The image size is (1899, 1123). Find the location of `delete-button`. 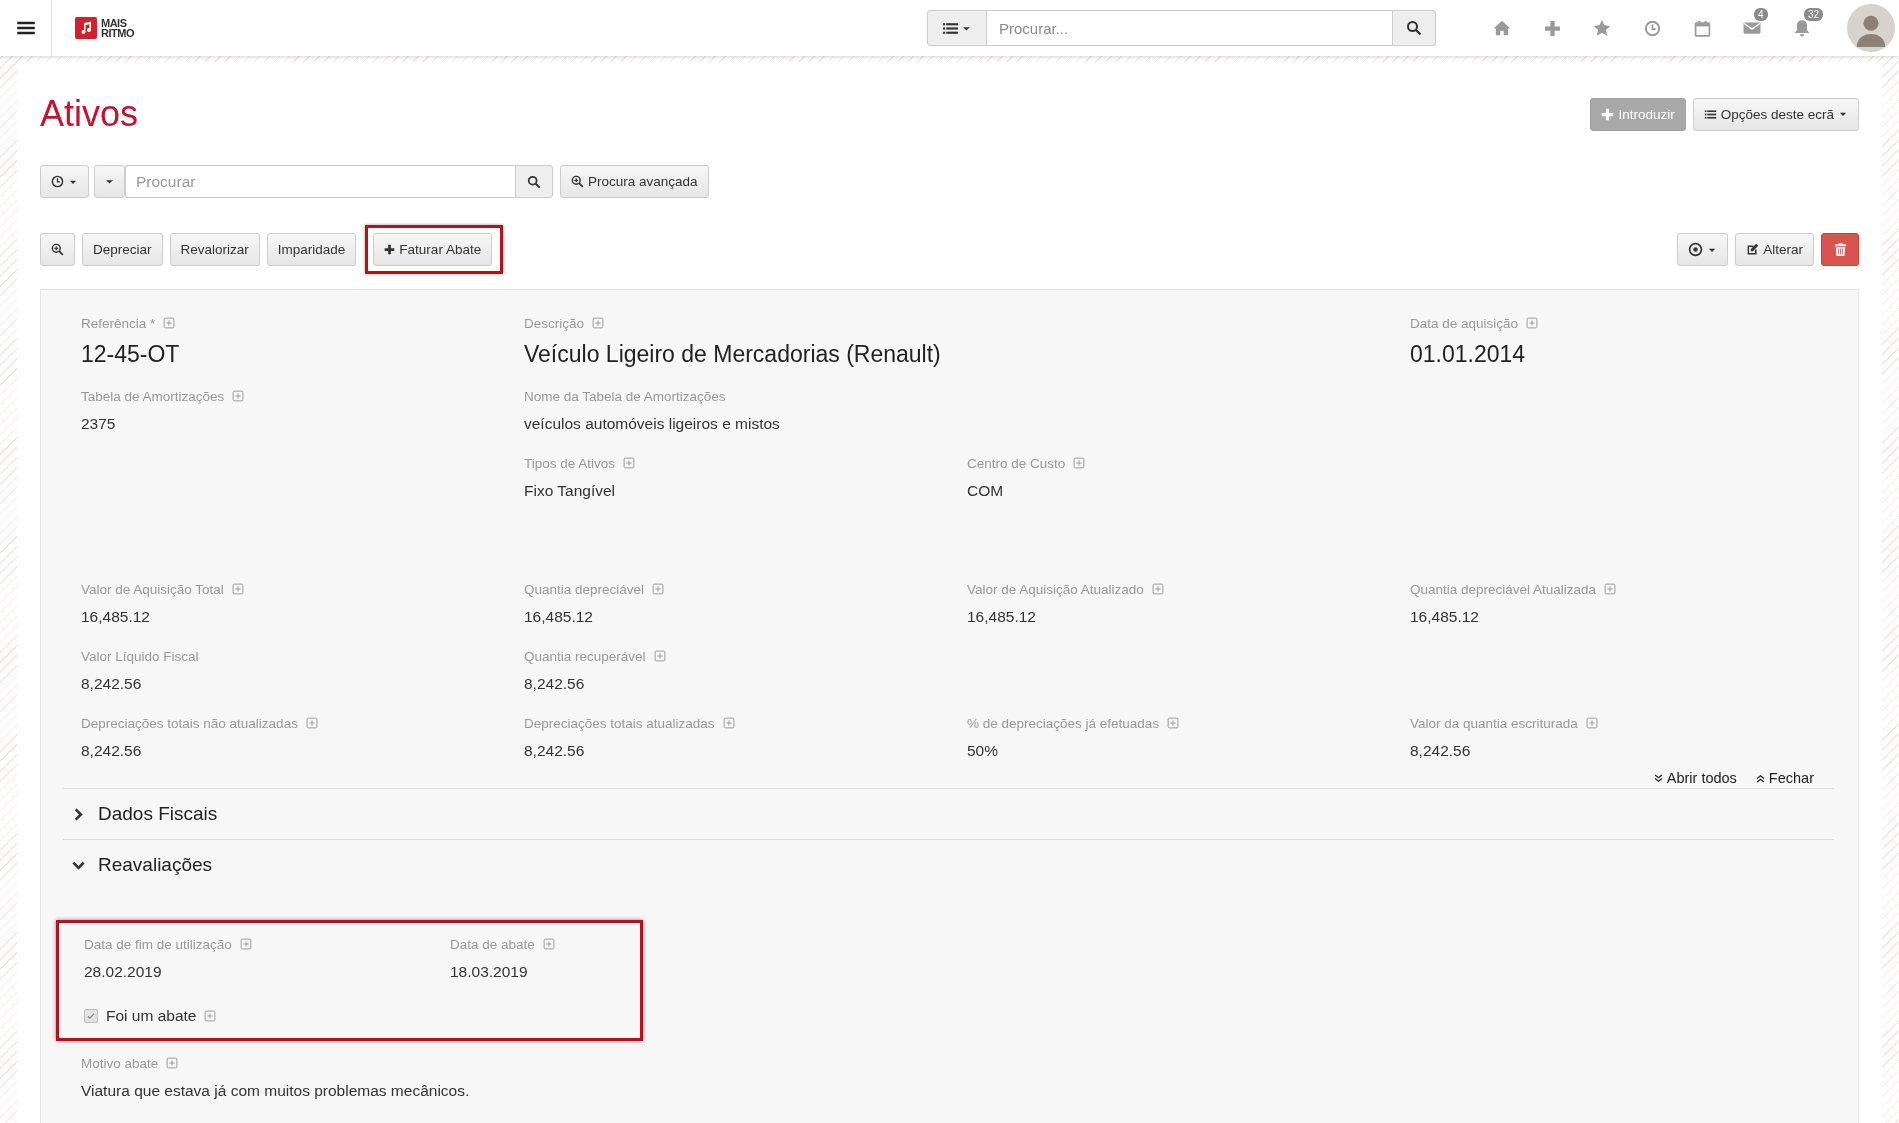

delete-button is located at coordinates (1840, 249).